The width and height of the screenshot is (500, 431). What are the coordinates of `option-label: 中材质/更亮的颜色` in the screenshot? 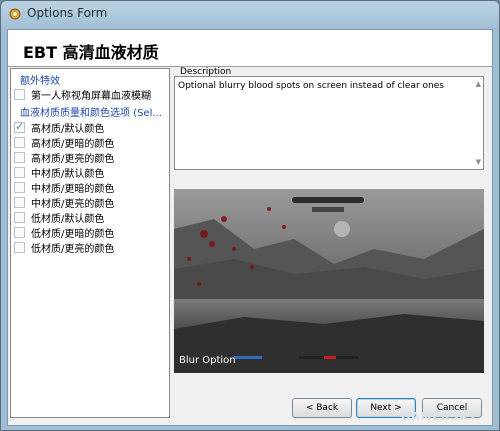 It's located at (73, 204).